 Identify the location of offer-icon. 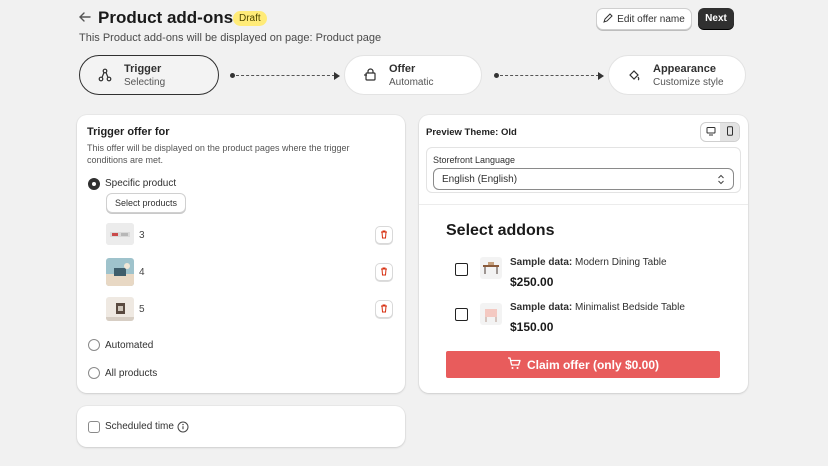
(370, 75).